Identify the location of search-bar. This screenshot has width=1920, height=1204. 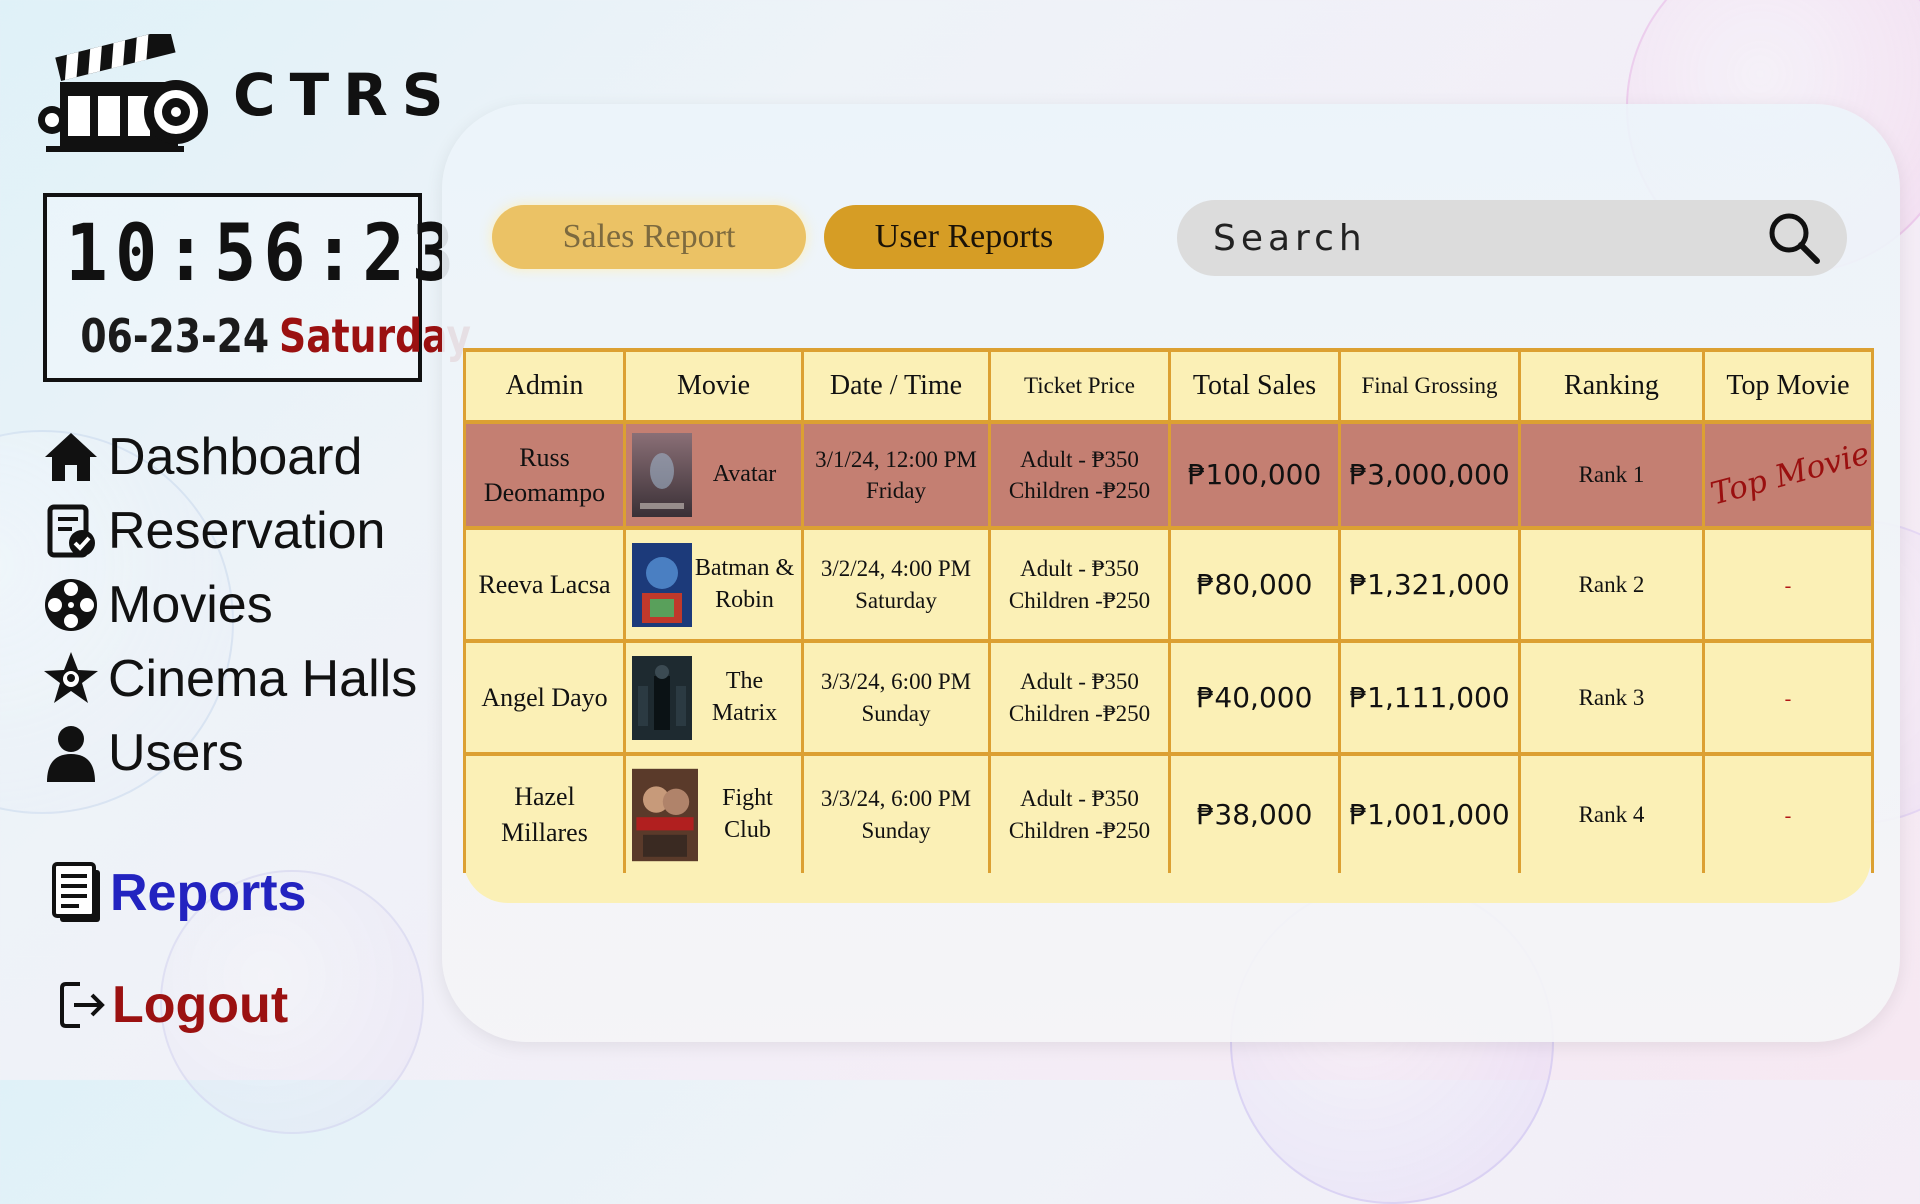
(1512, 238).